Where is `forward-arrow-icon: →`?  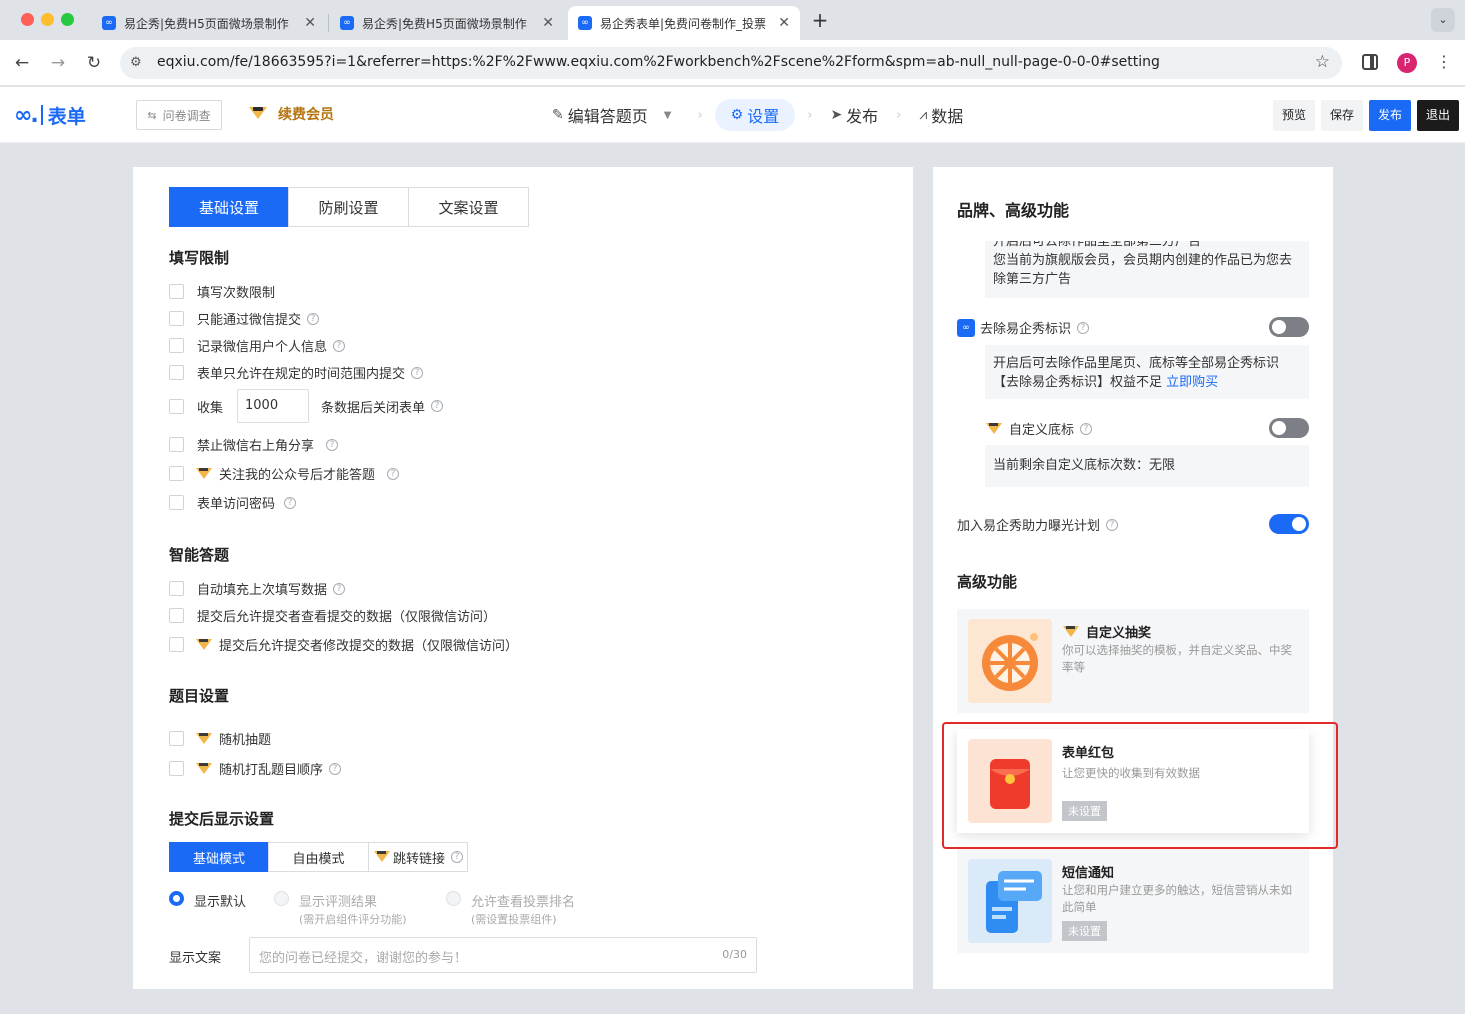
forward-arrow-icon: → is located at coordinates (58, 63).